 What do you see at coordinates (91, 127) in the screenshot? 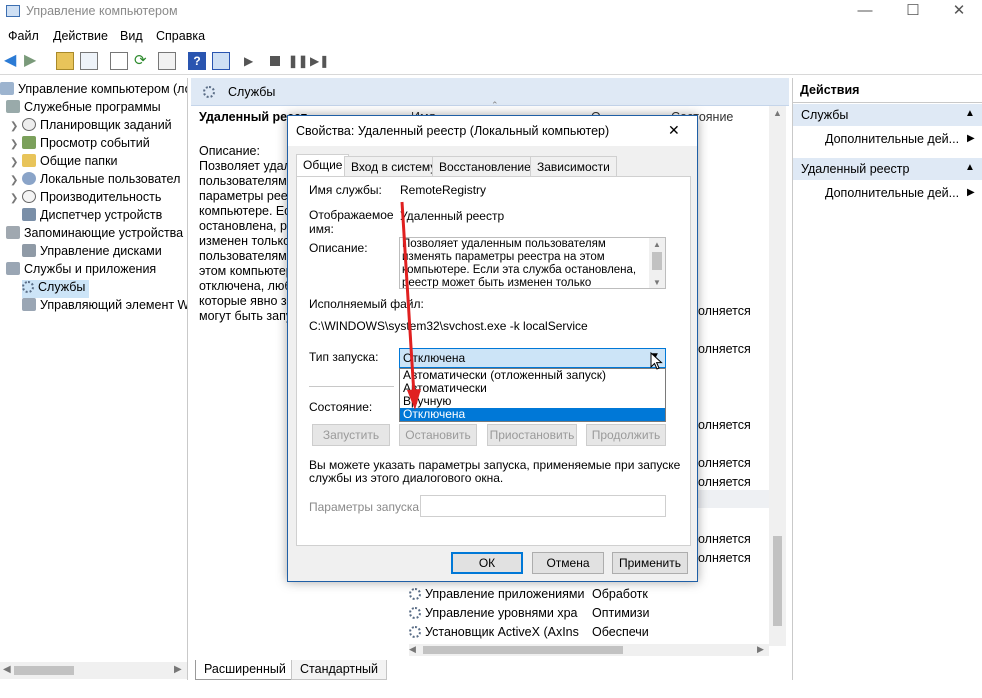
I see `tree-item-task-scheduler: ❯ Планировщик заданий` at bounding box center [91, 127].